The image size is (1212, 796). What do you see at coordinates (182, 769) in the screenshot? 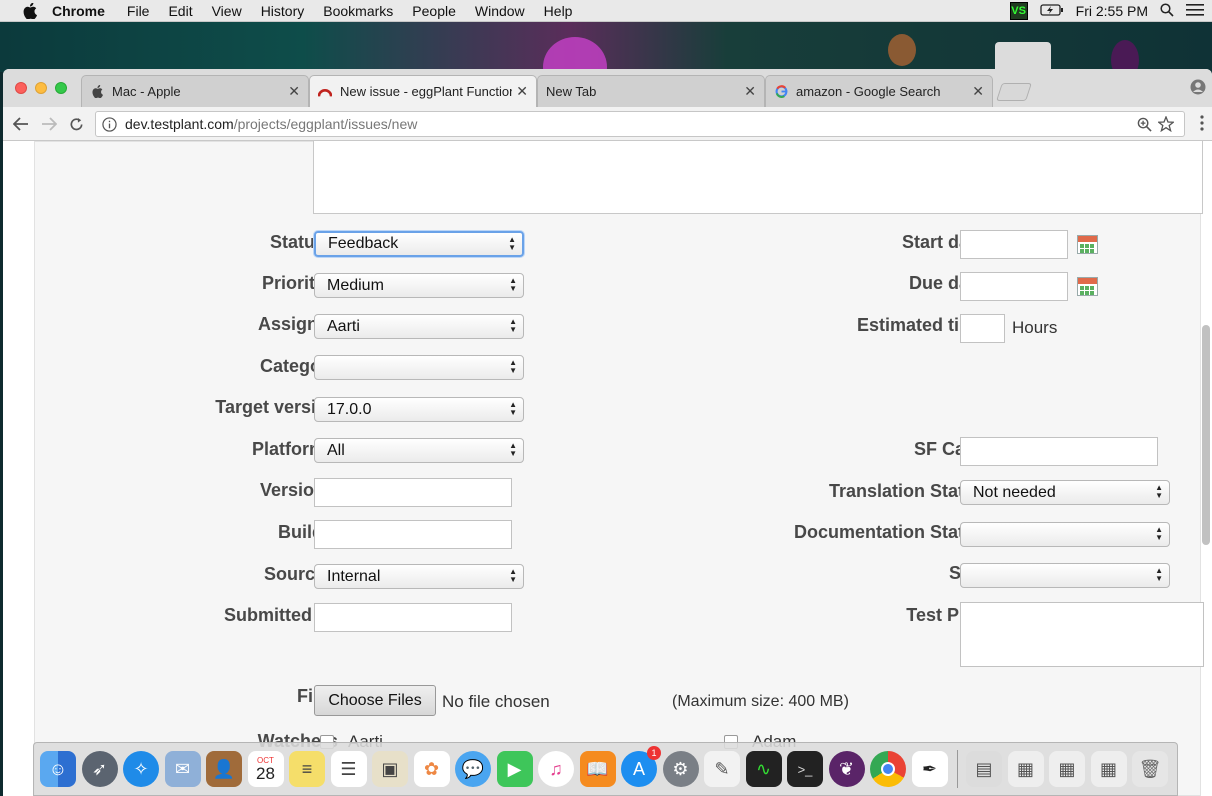
I see `mail-stamp-icon: ✉` at bounding box center [182, 769].